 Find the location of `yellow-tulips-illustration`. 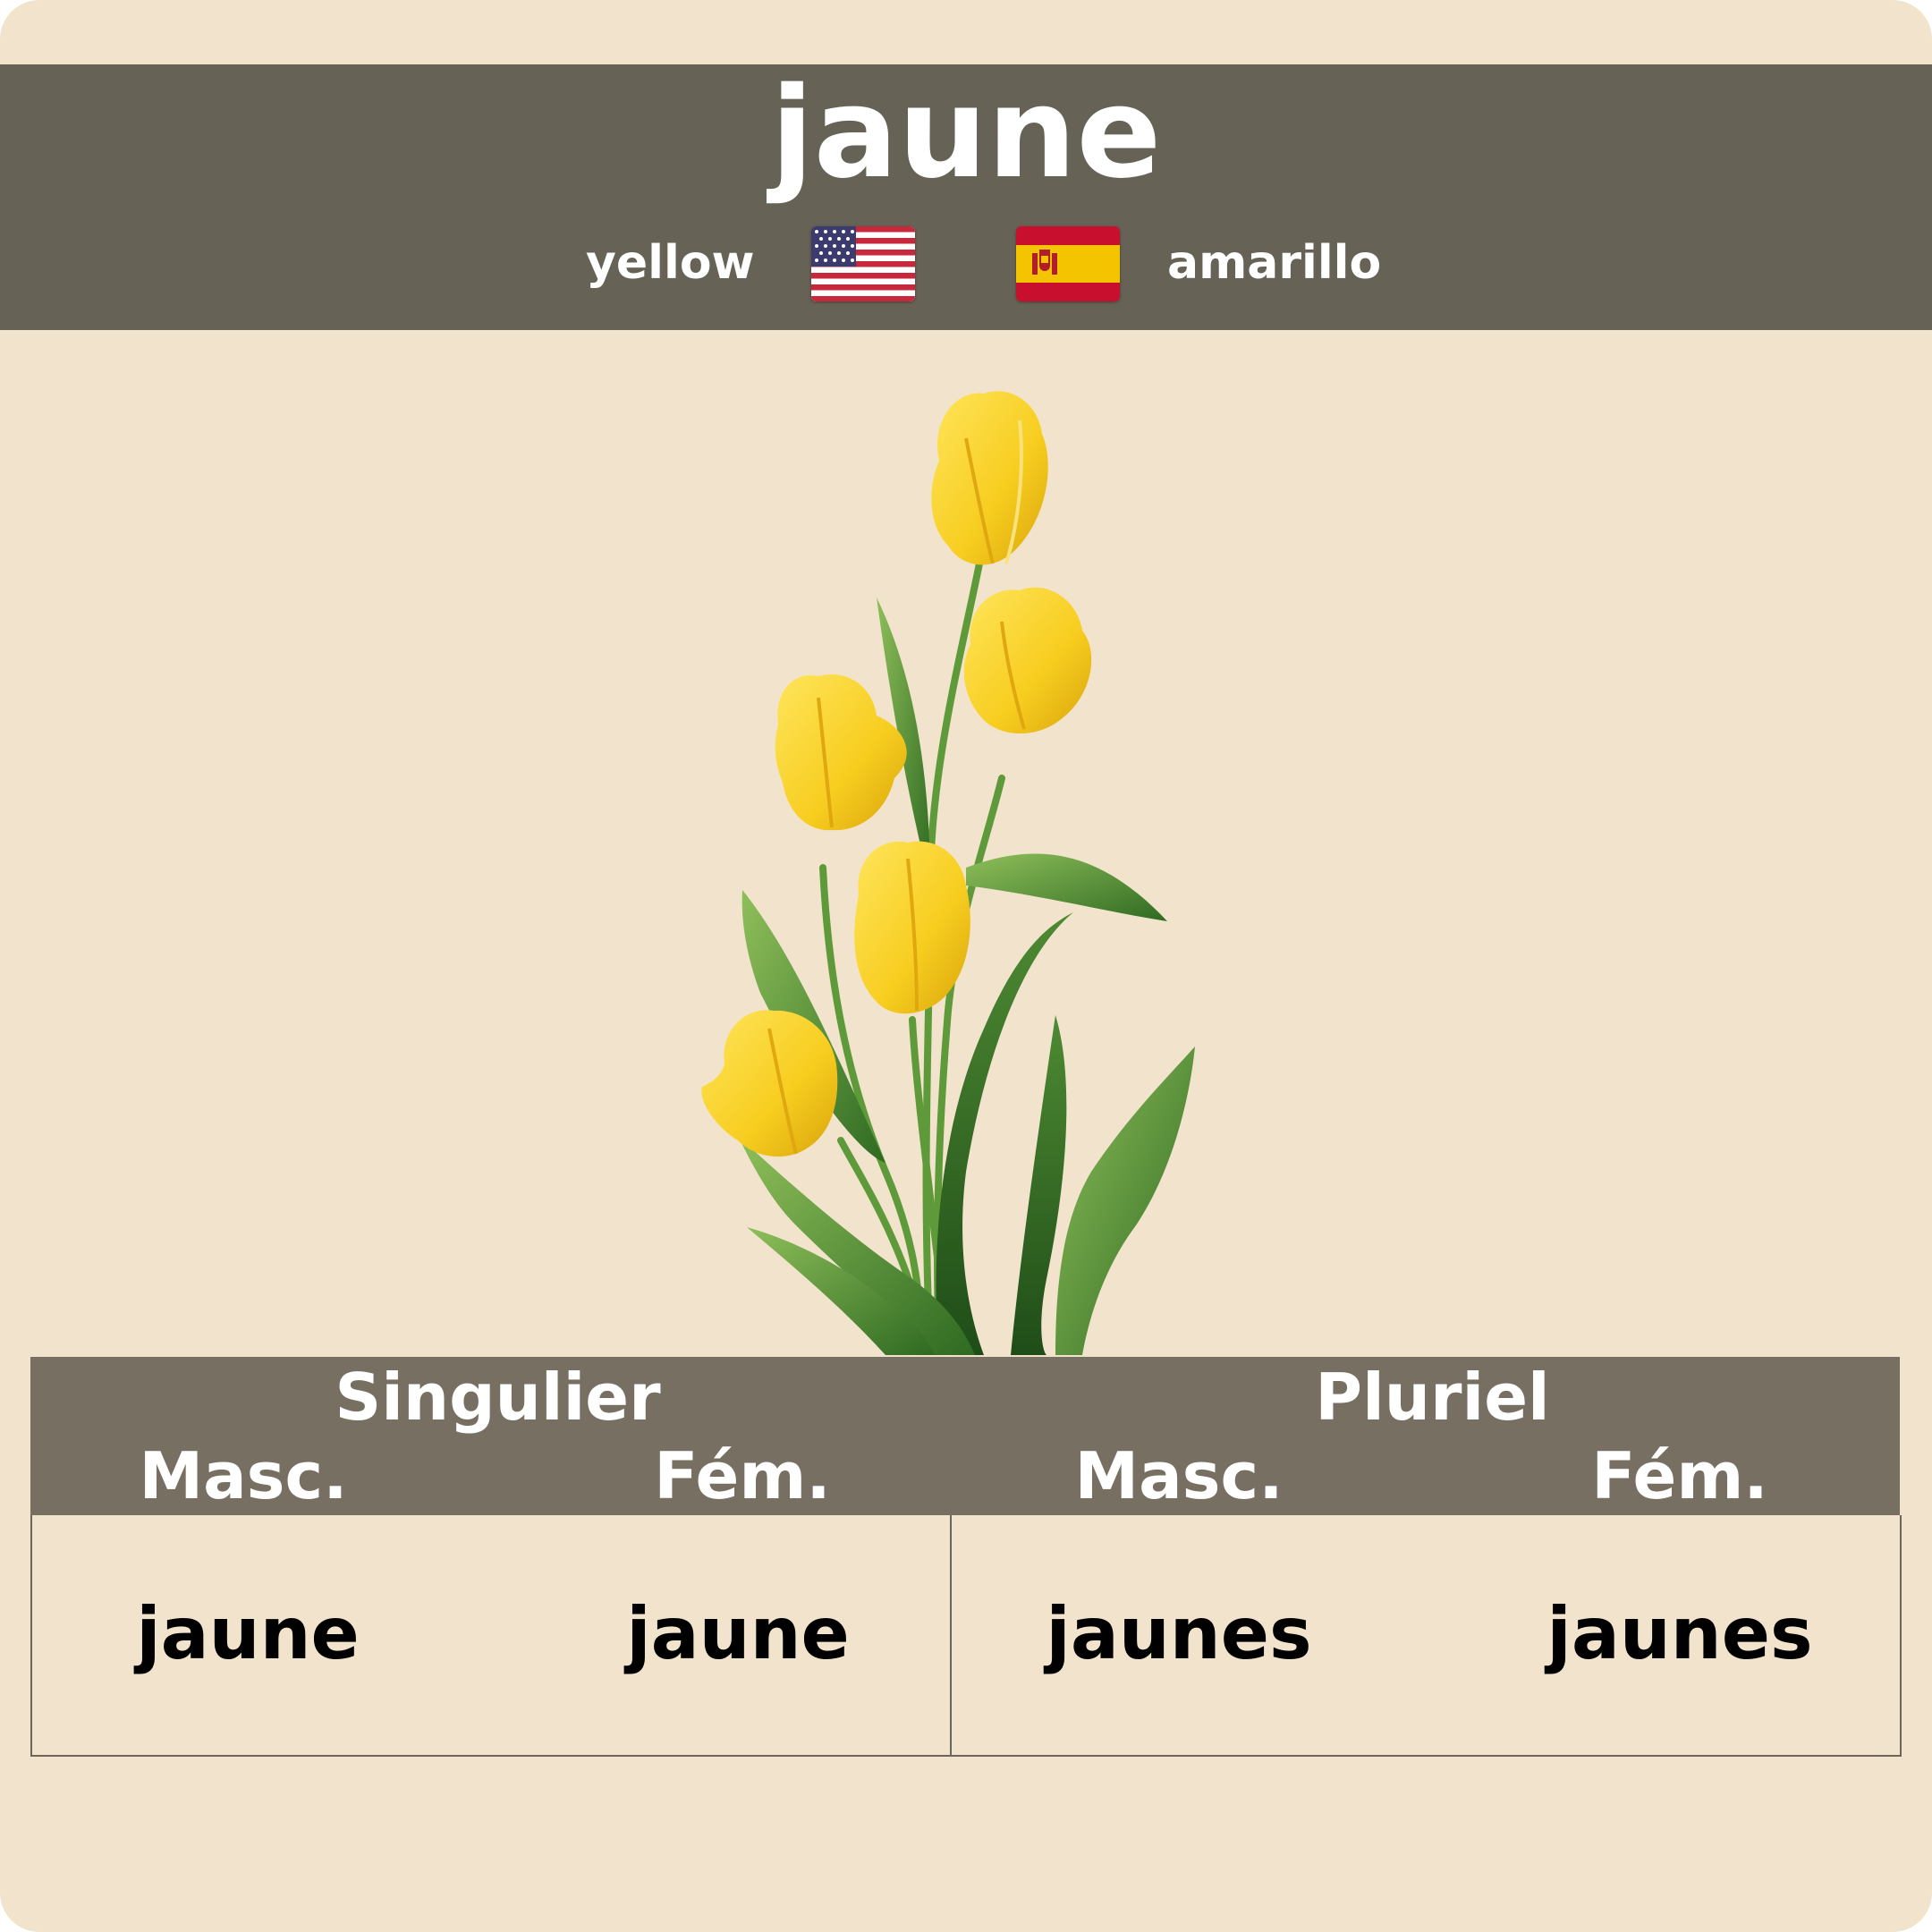

yellow-tulips-illustration is located at coordinates (939, 872).